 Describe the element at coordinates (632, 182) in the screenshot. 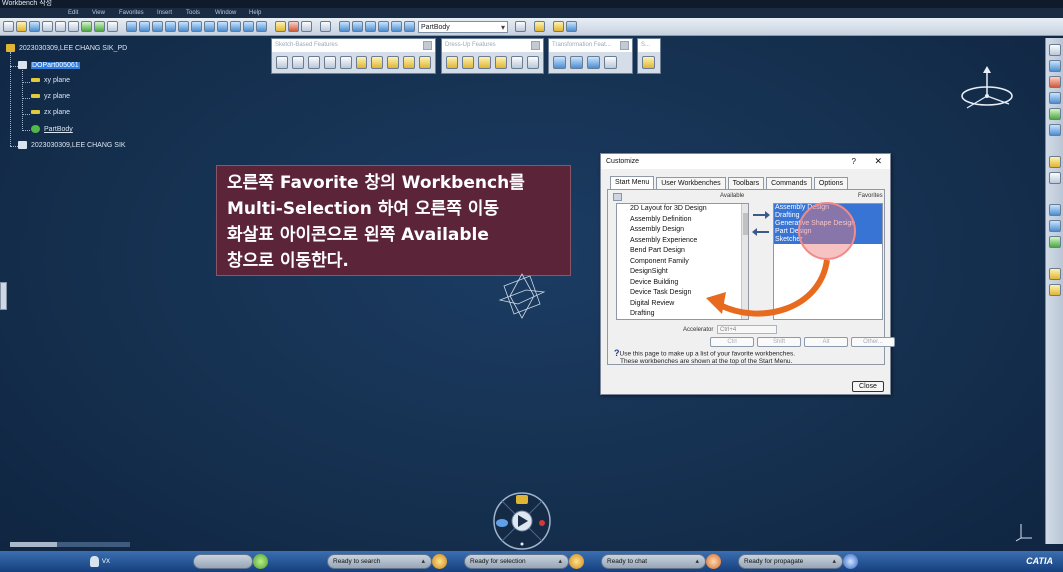

I see `tab-start-menu: Start Menu` at that location.